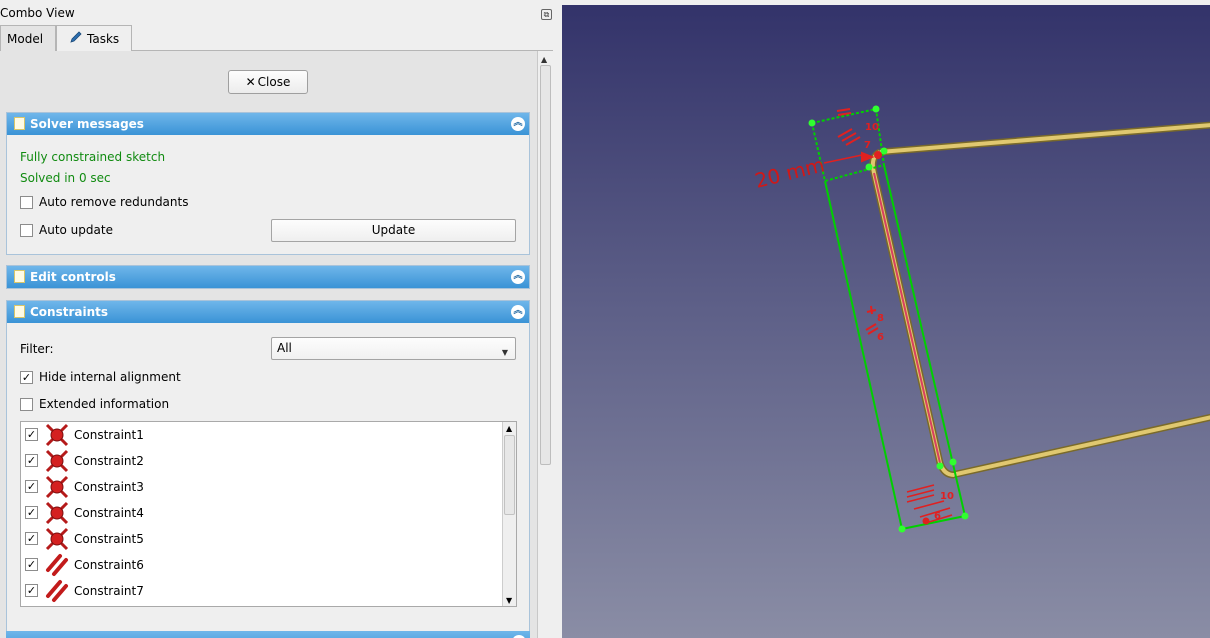 This screenshot has width=1210, height=638. I want to click on constraint-name: Constraint5, so click(109, 539).